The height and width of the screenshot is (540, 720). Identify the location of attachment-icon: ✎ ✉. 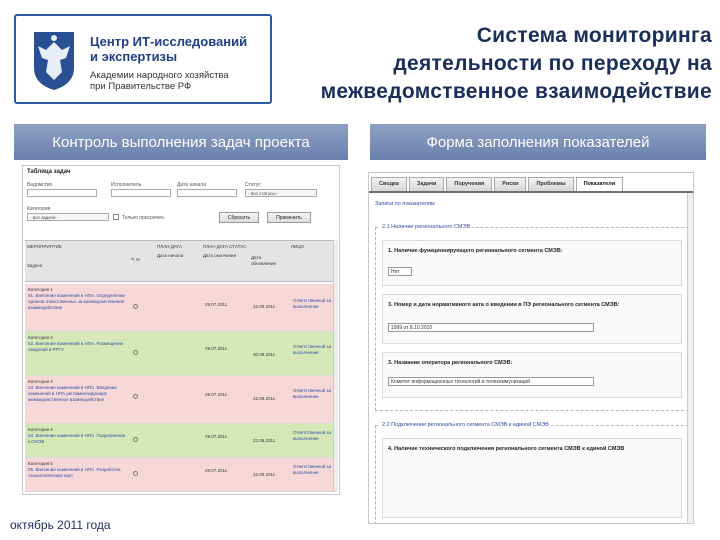
(135, 259).